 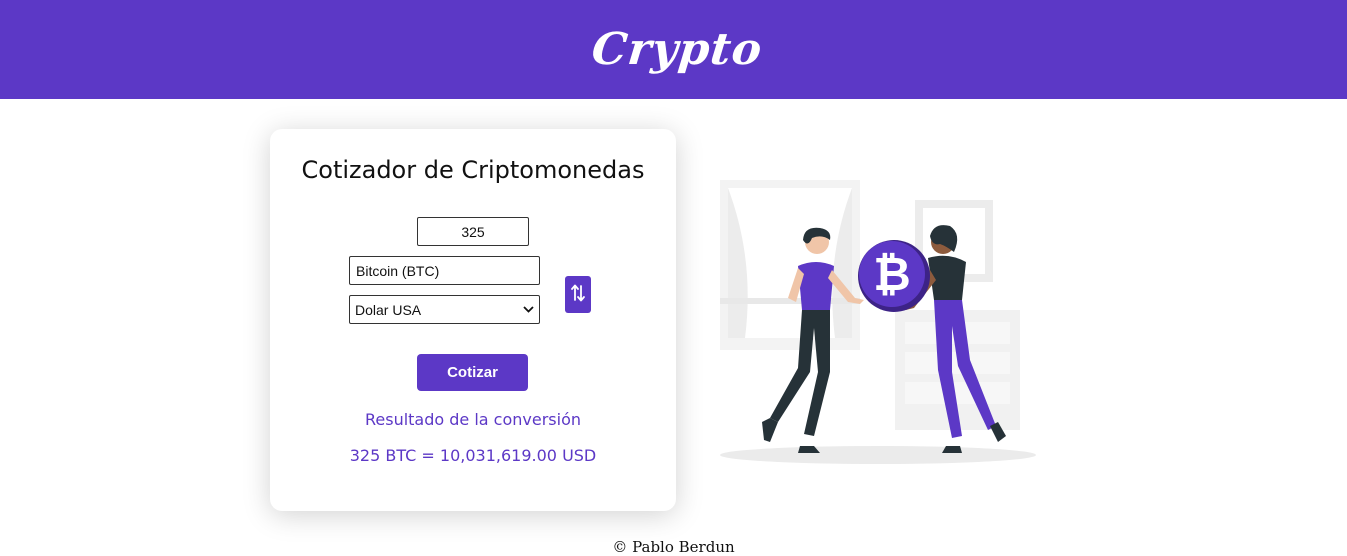 What do you see at coordinates (388, 309) in the screenshot?
I see `to-currency-selected: Dolar USA` at bounding box center [388, 309].